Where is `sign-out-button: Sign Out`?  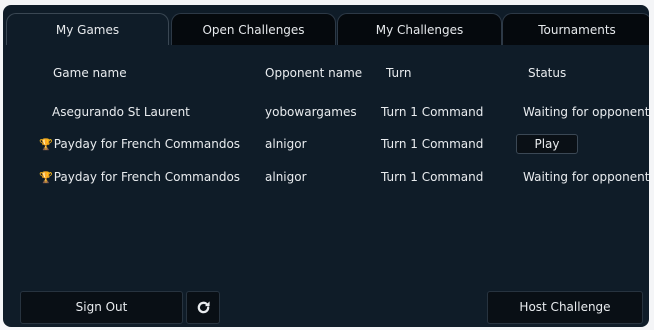
sign-out-button: Sign Out is located at coordinates (101, 307).